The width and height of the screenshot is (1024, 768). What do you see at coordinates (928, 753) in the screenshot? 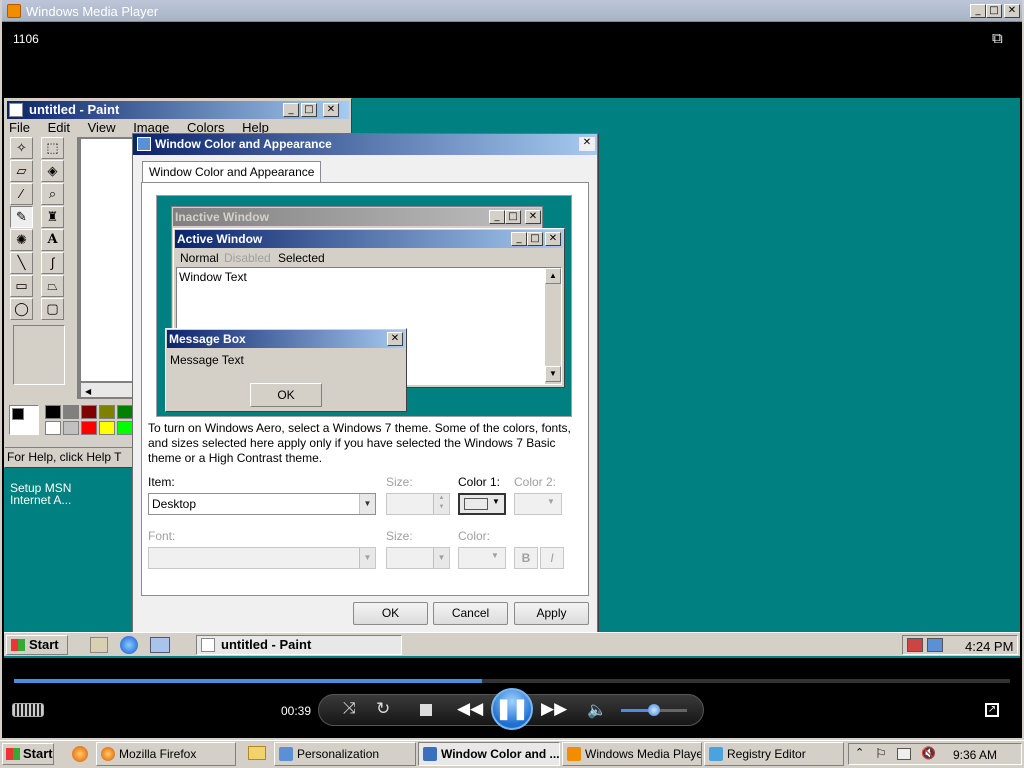
I see `tray-speaker-muted-icon: 🔇` at bounding box center [928, 753].